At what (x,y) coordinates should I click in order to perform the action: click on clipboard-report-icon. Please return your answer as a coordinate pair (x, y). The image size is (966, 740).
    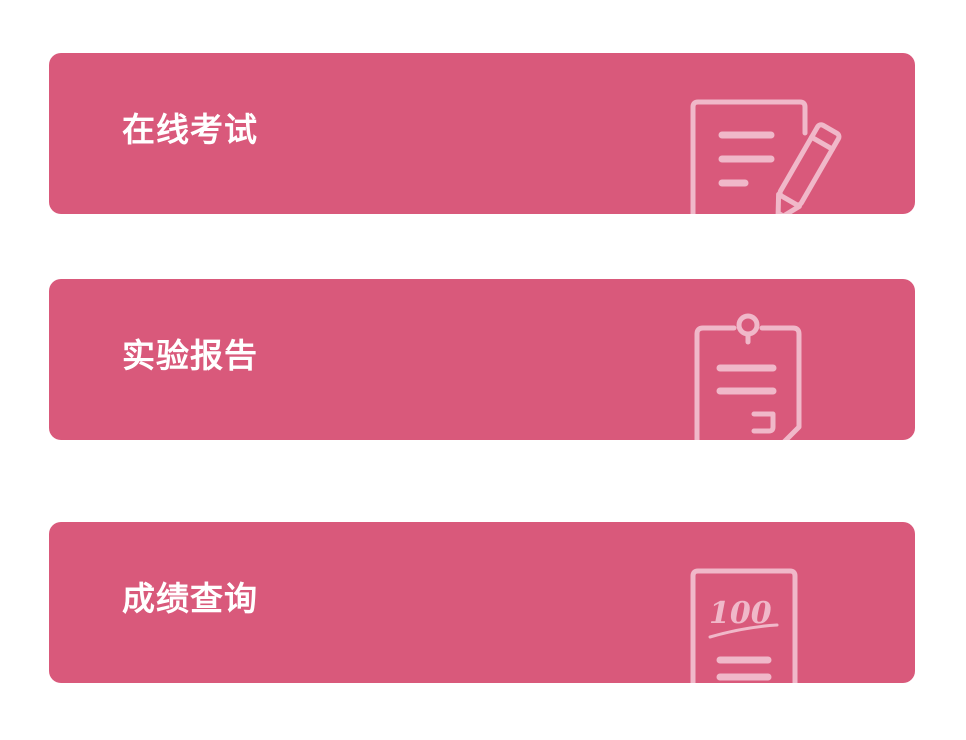
    Looking at the image, I should click on (769, 359).